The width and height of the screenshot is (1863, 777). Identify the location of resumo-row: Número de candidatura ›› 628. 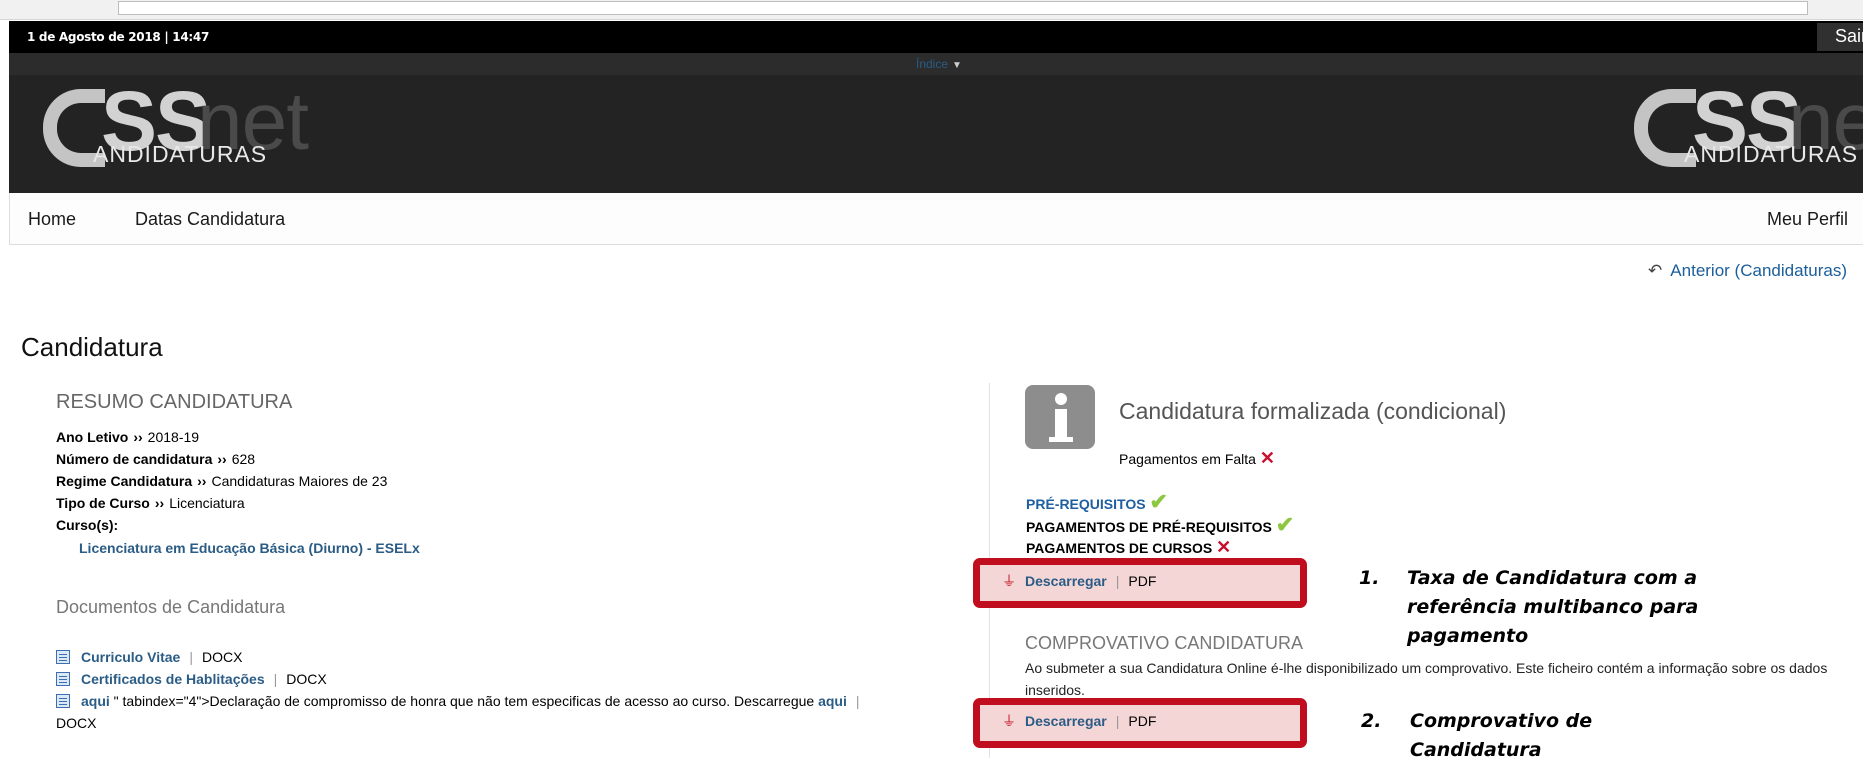
(221, 459).